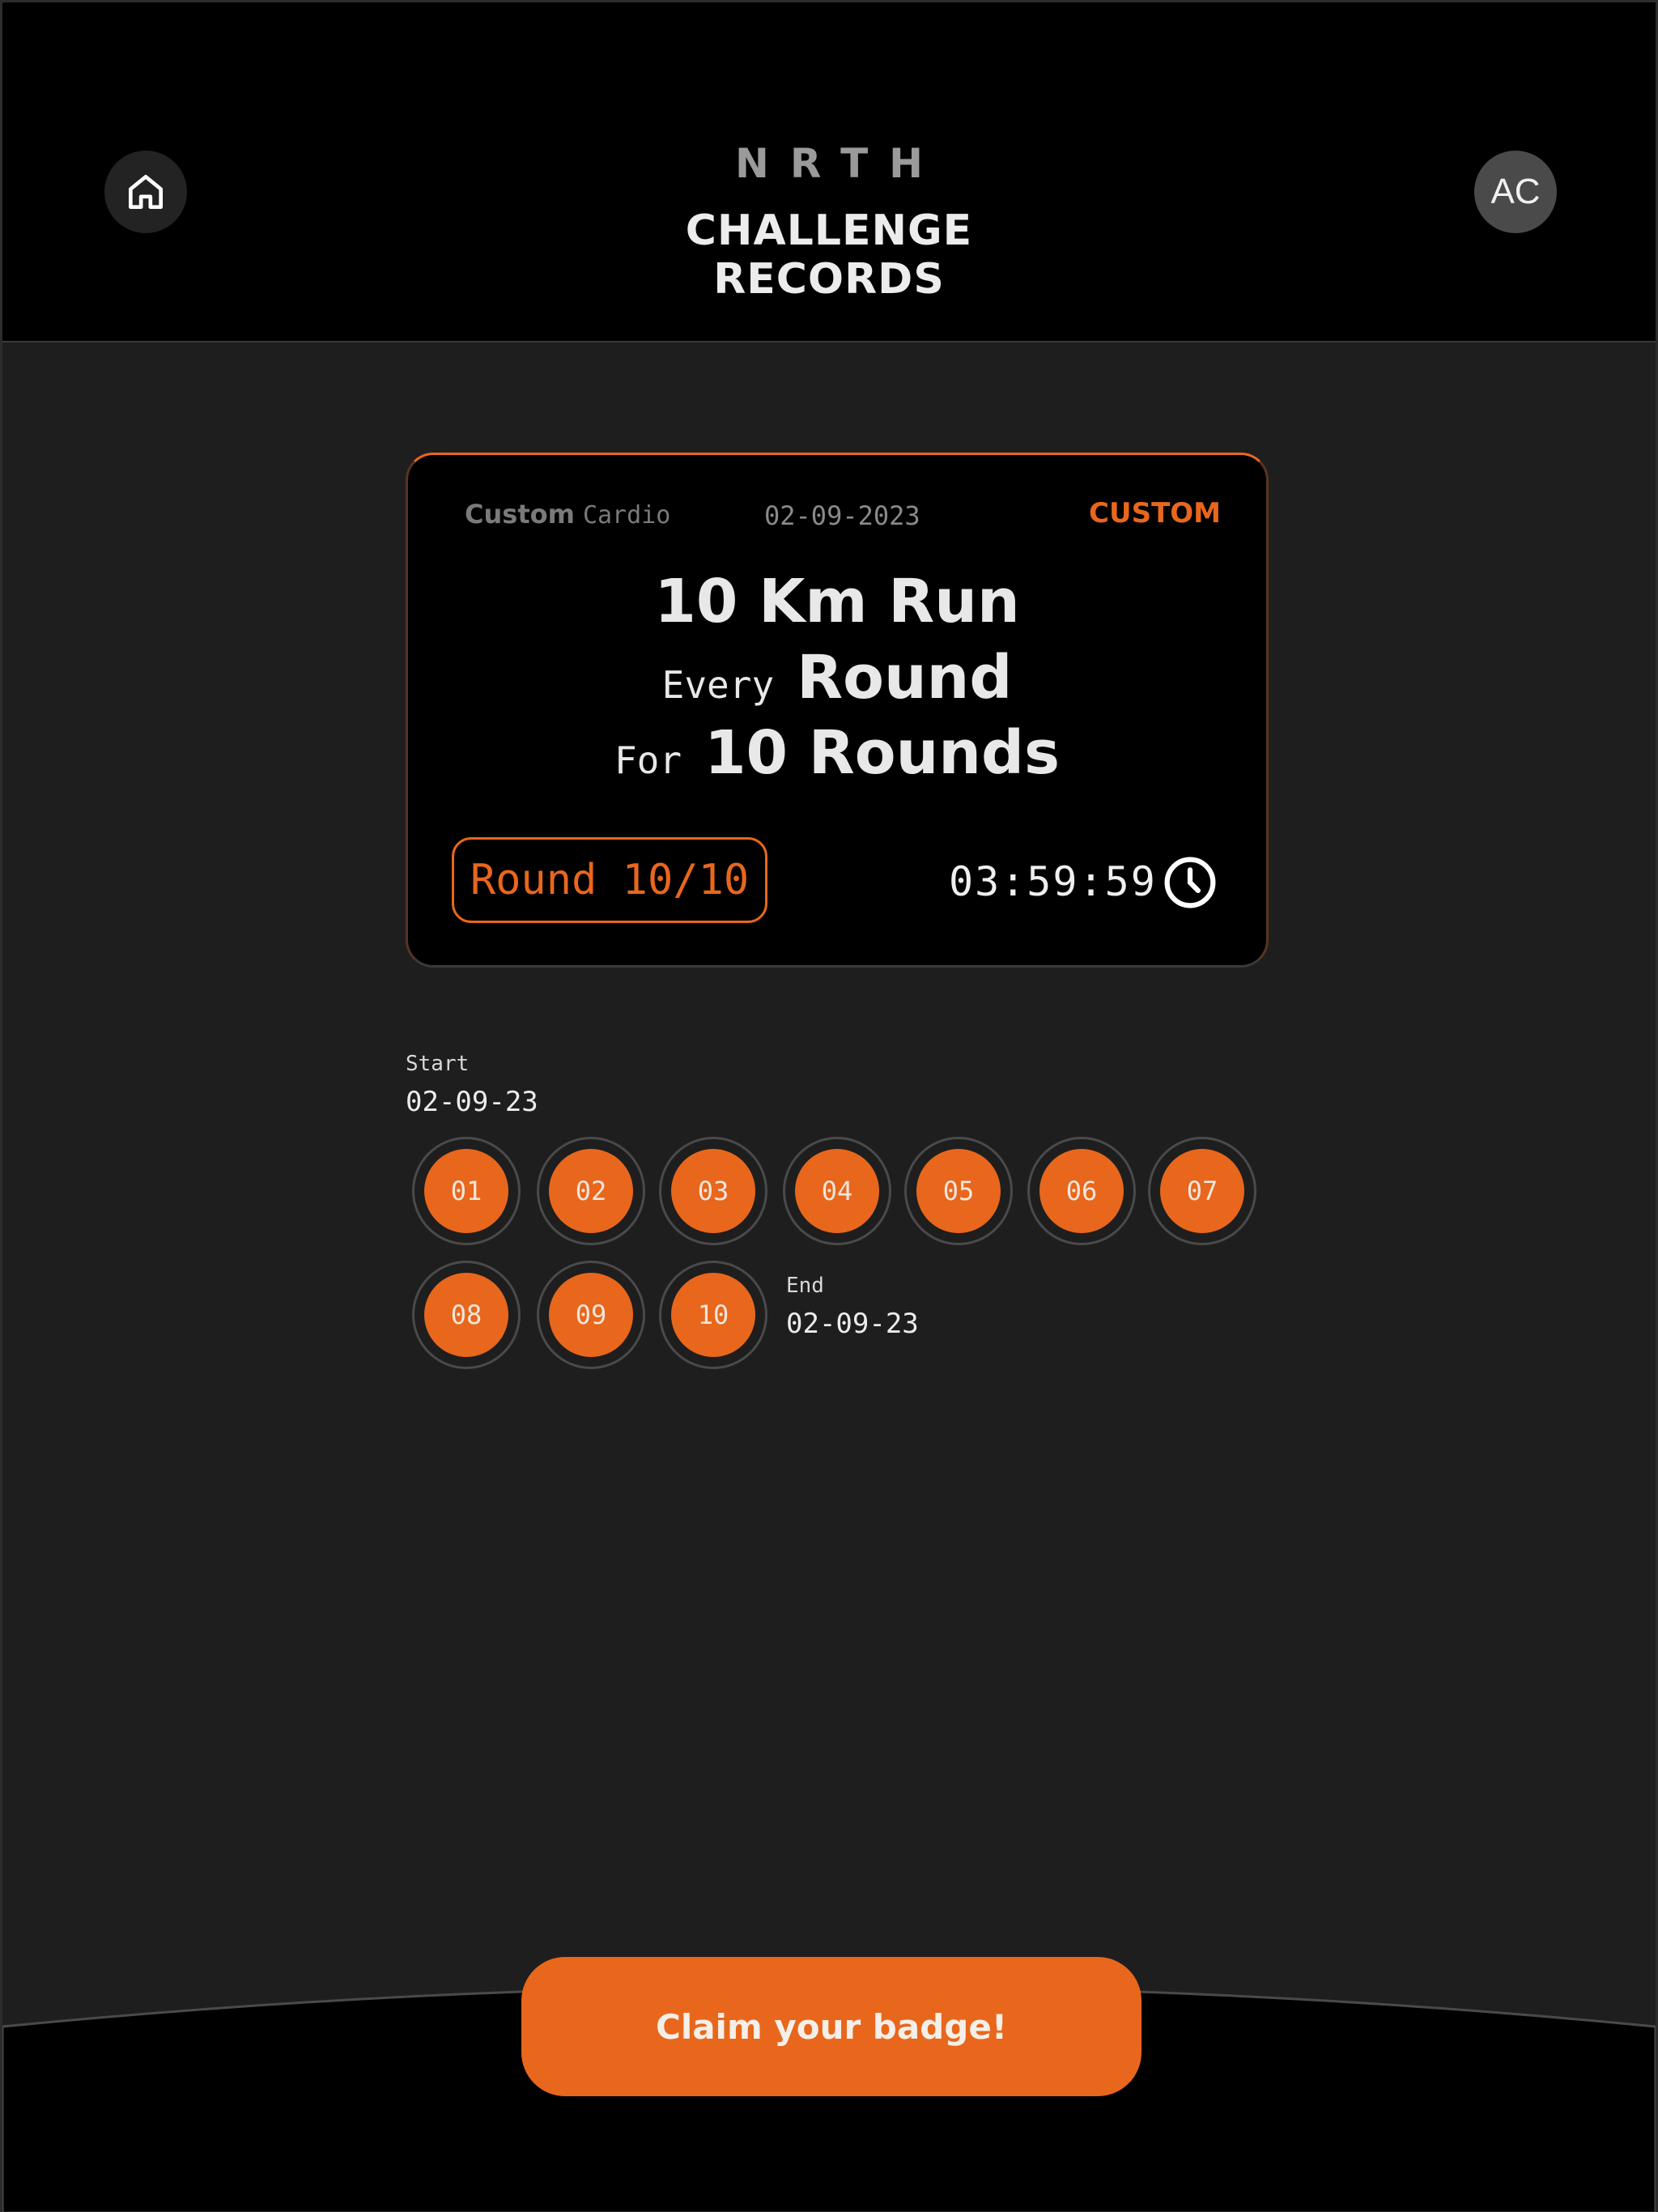 This screenshot has width=1658, height=2212. I want to click on round-number: 08, so click(466, 1315).